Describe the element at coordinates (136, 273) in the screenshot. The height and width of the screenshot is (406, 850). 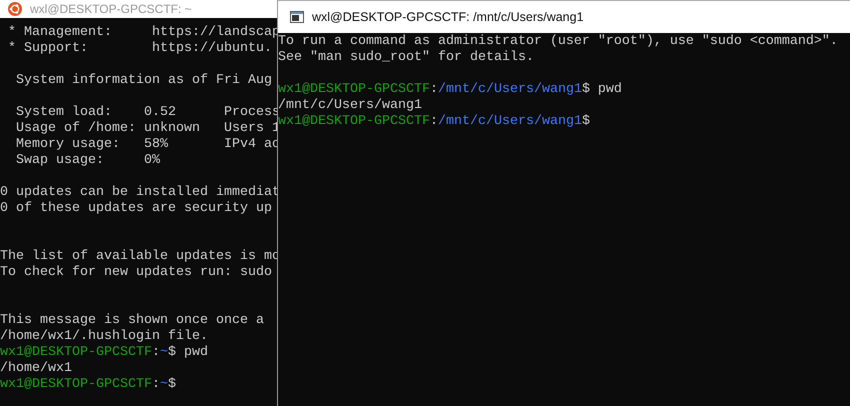
I see `output-line: To check for new updates run: sudo` at that location.